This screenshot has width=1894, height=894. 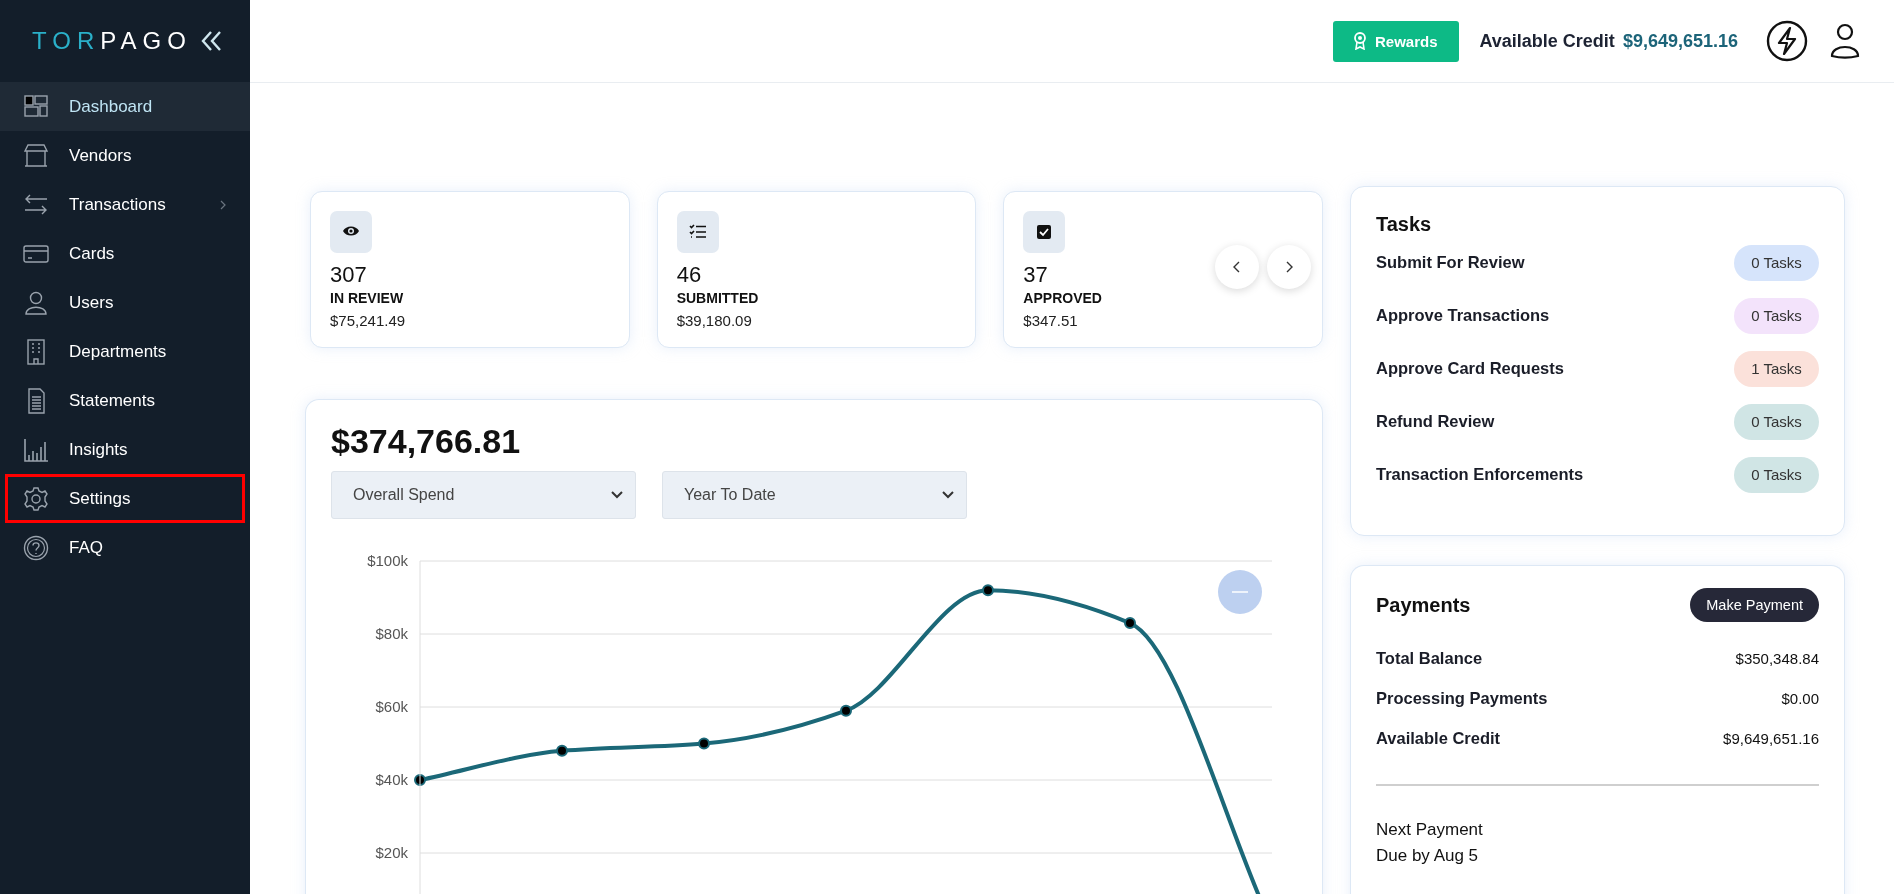 What do you see at coordinates (1240, 592) in the screenshot?
I see `minus-icon` at bounding box center [1240, 592].